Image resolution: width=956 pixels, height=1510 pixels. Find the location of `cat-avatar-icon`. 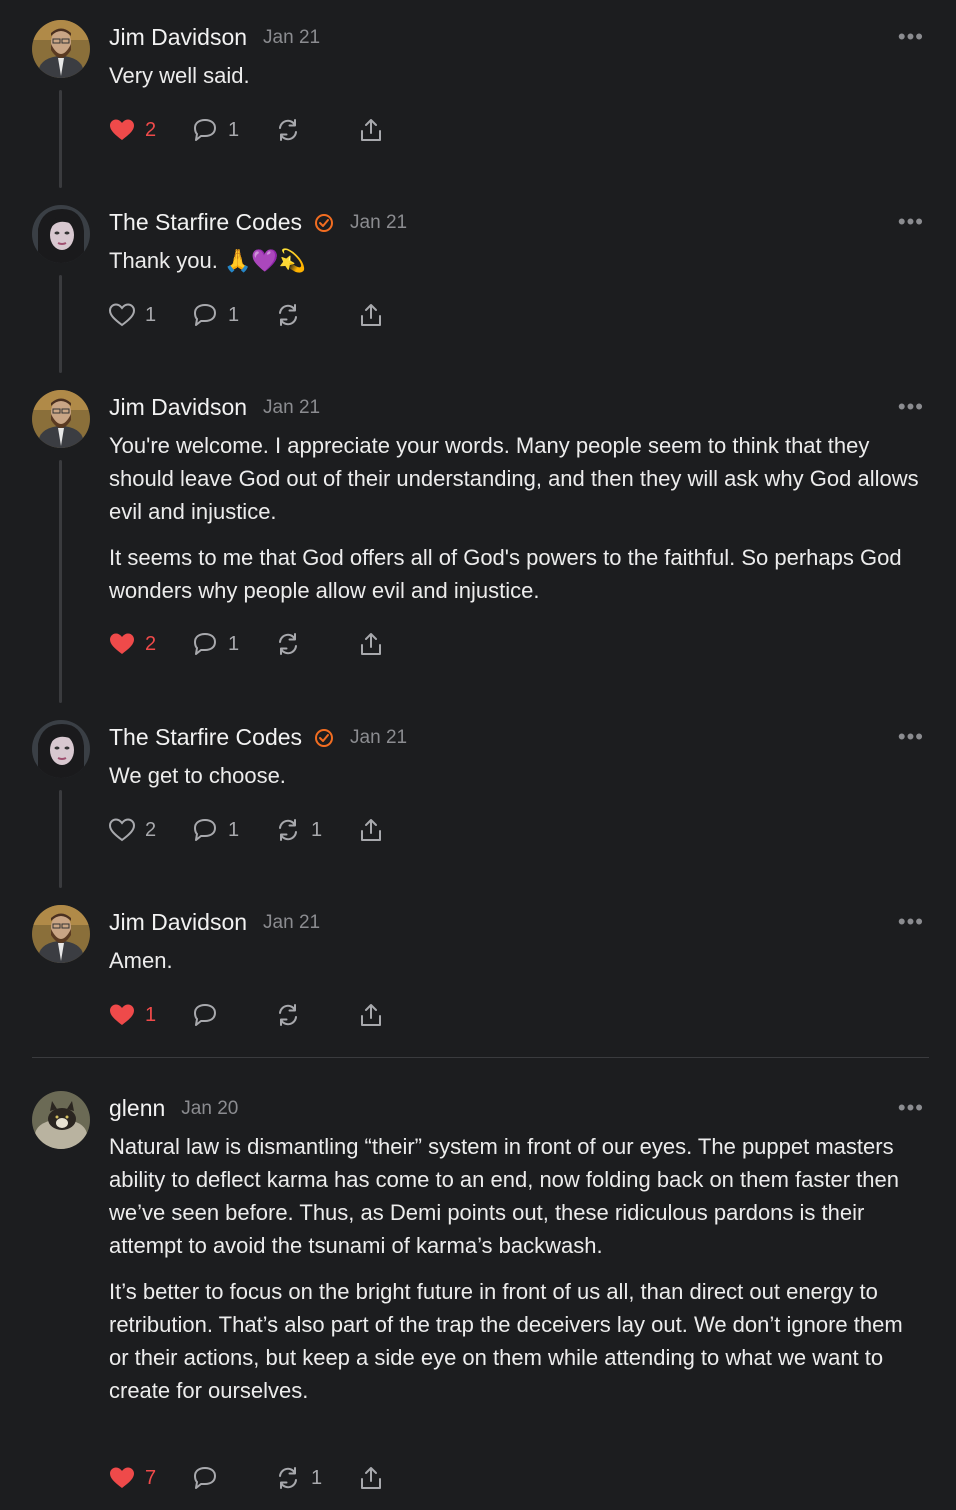

cat-avatar-icon is located at coordinates (61, 1120).